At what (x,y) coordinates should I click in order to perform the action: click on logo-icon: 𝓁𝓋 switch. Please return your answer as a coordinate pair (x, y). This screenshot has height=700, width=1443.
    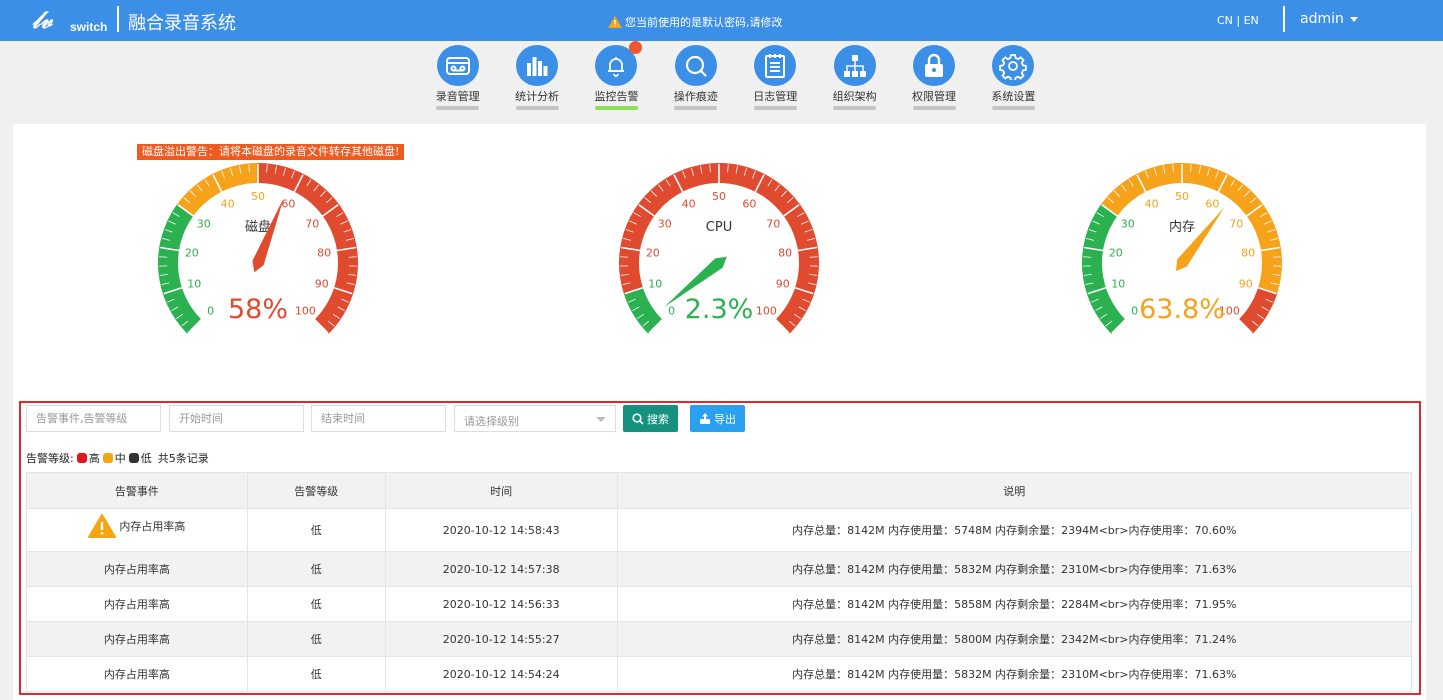
    Looking at the image, I should click on (71, 20).